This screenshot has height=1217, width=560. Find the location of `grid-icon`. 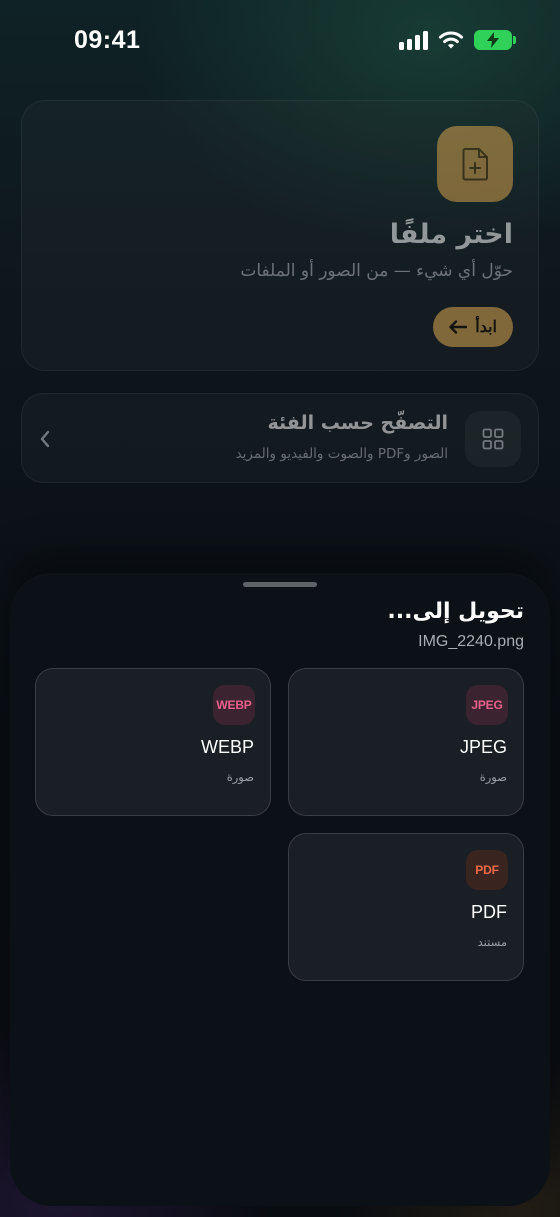

grid-icon is located at coordinates (493, 439).